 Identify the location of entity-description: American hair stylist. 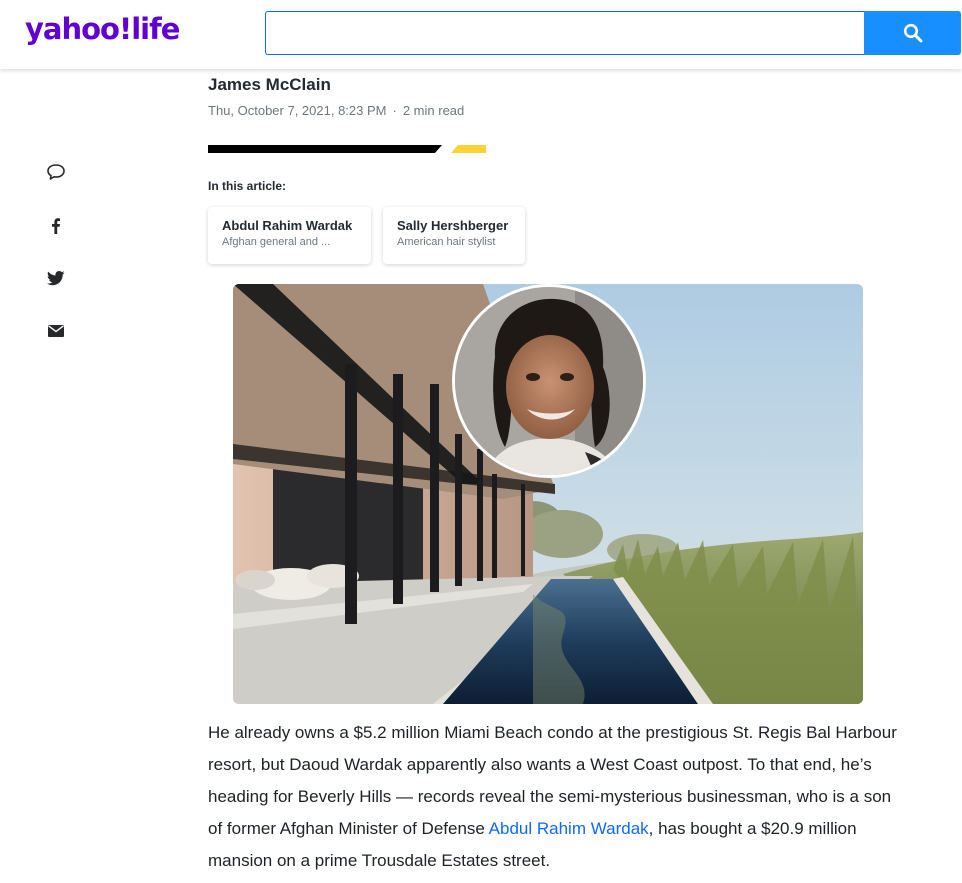
(446, 242).